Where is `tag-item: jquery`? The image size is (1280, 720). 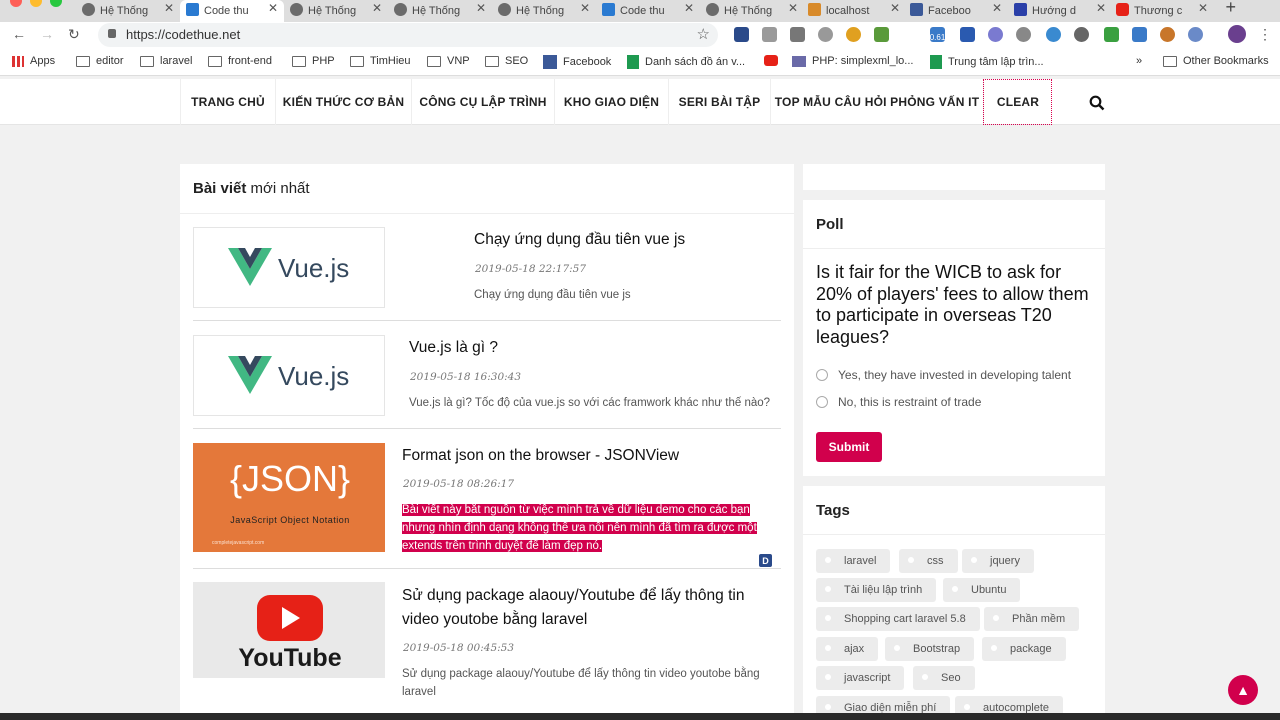 tag-item: jquery is located at coordinates (998, 561).